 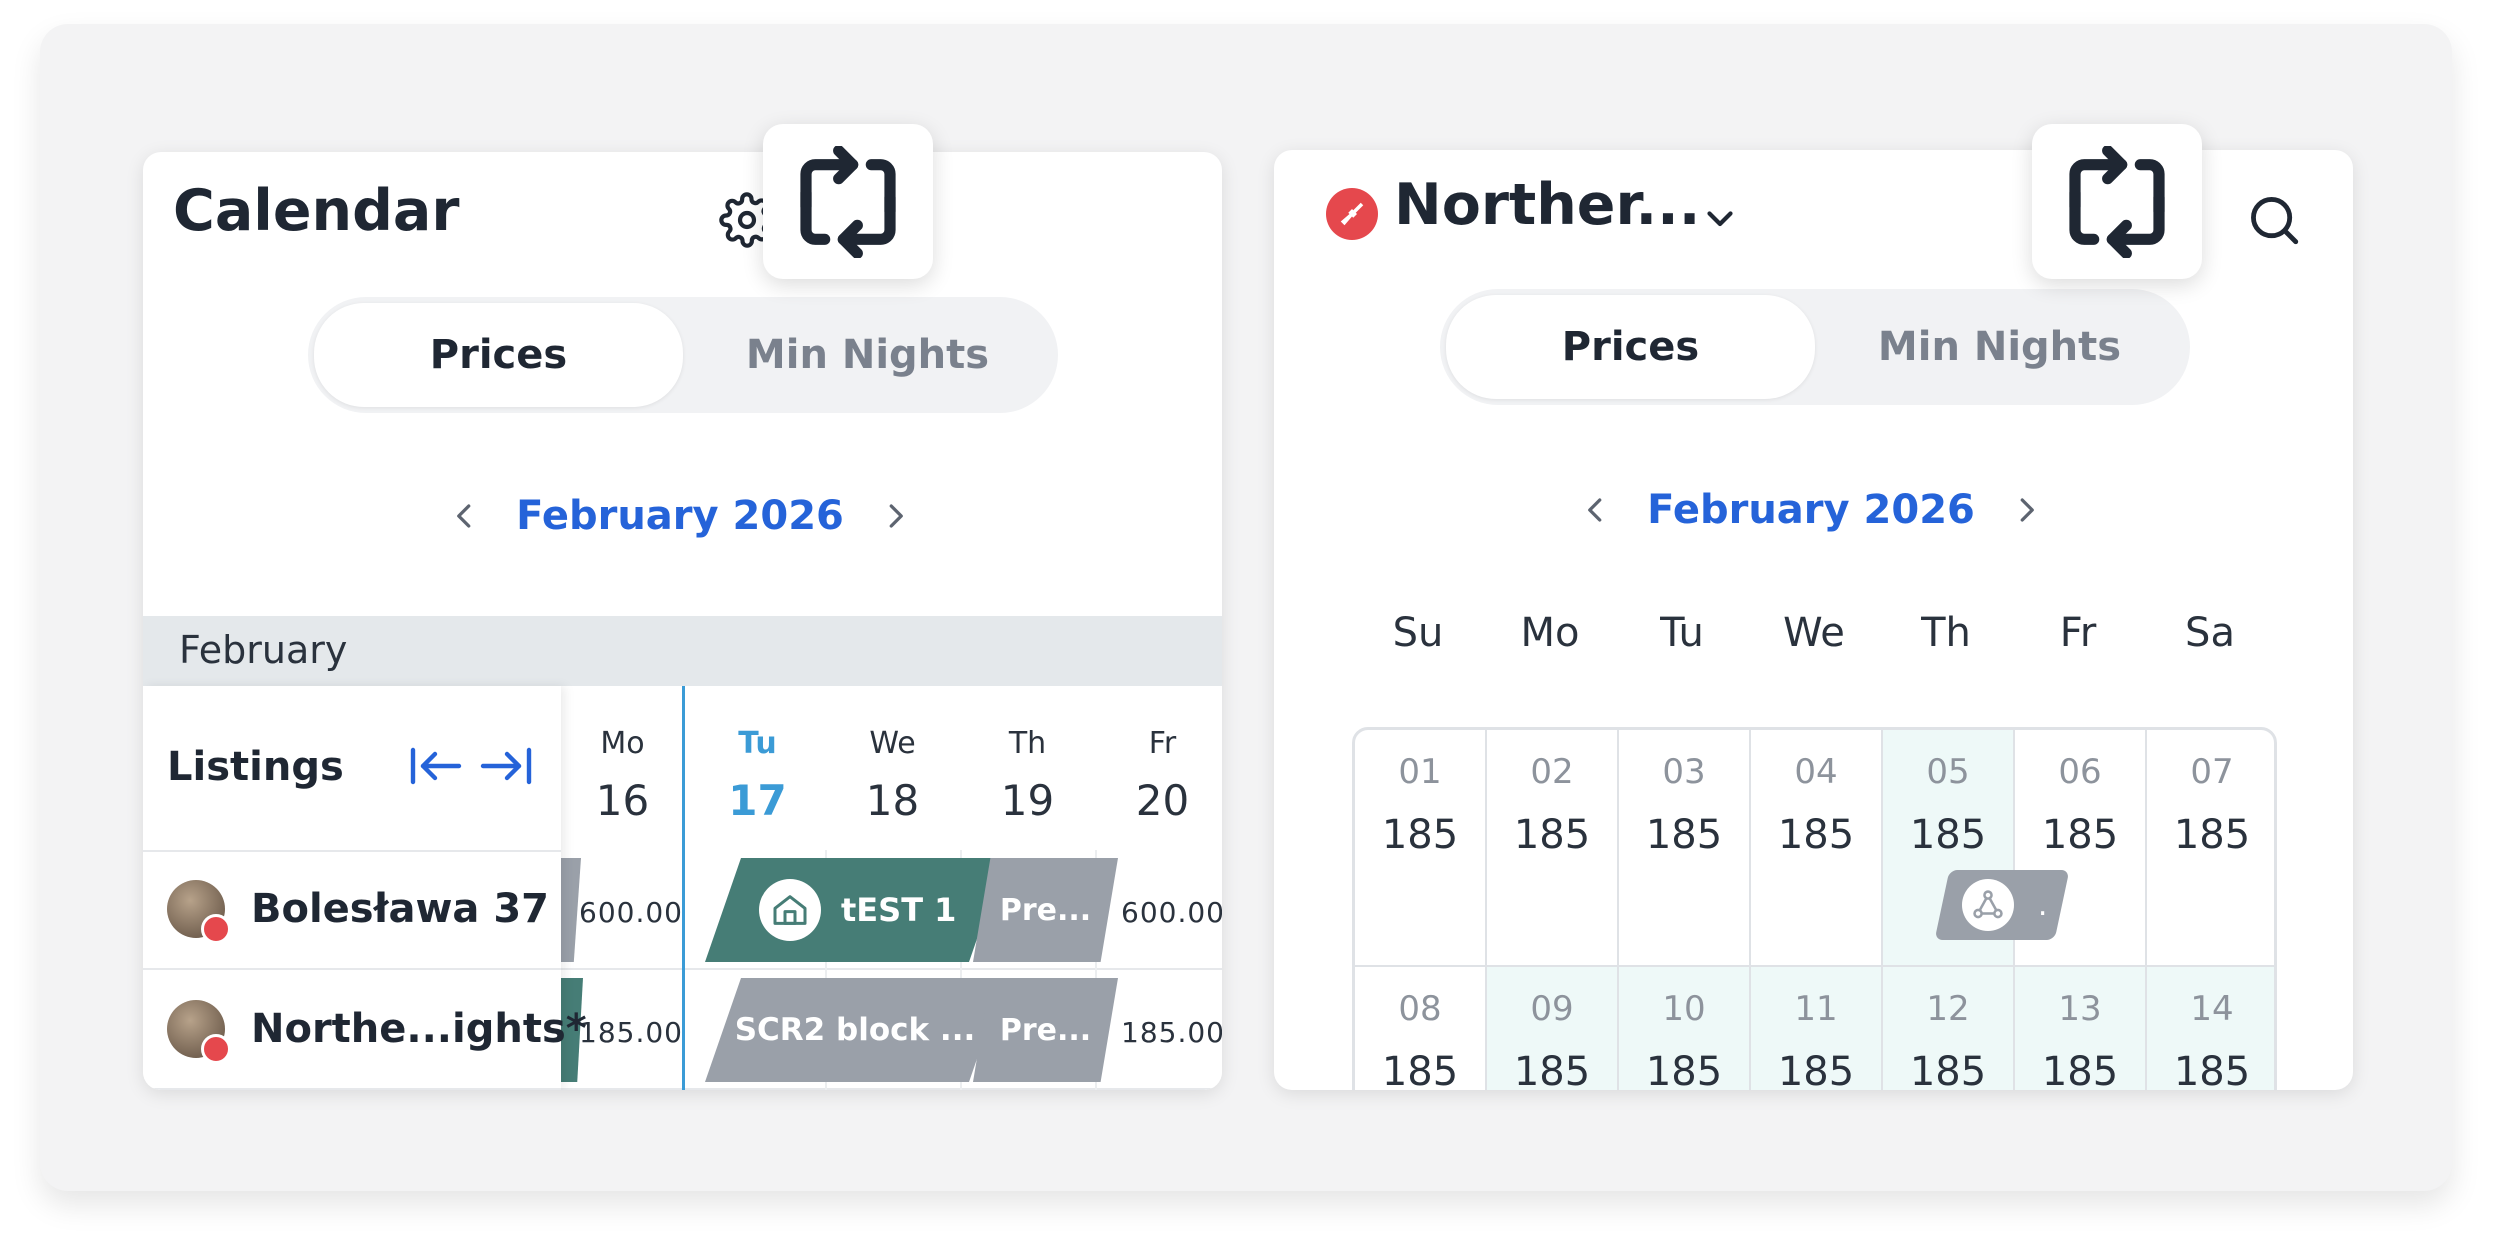 What do you see at coordinates (1420, 1009) in the screenshot?
I see `day-number: 08` at bounding box center [1420, 1009].